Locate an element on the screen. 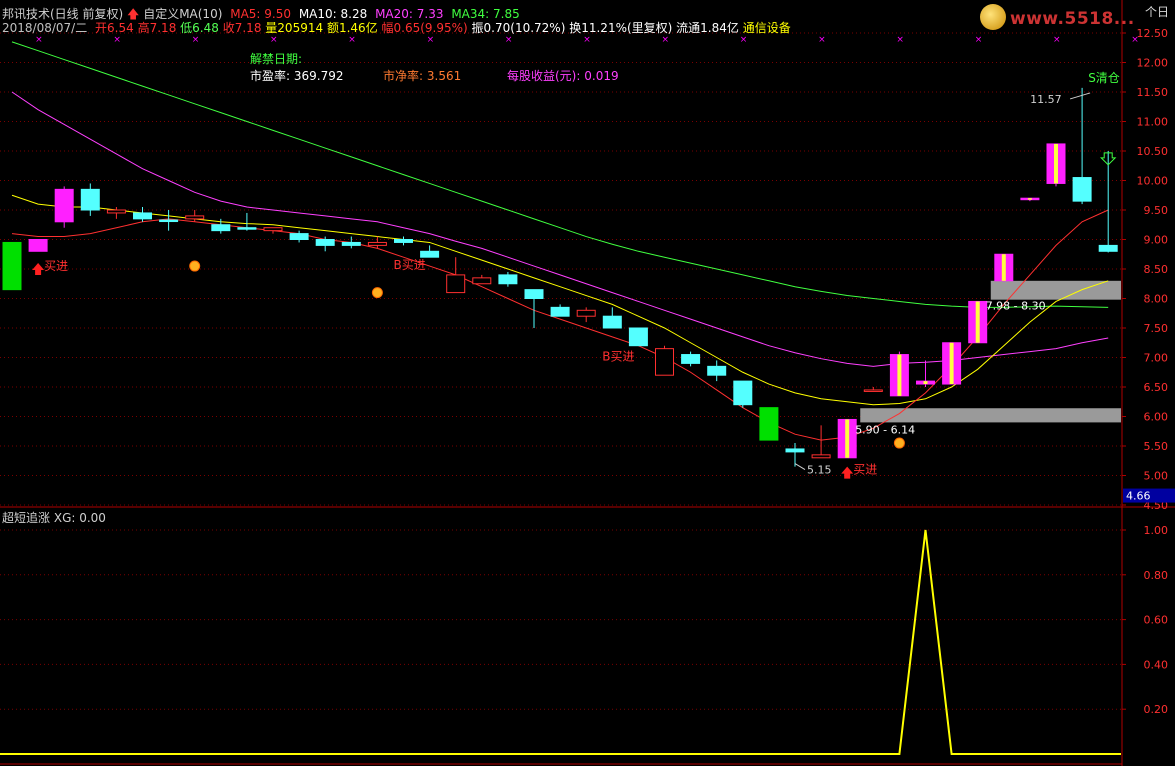 The height and width of the screenshot is (766, 1175). turnover-readout: 换11.21%(里复权) is located at coordinates (621, 28).